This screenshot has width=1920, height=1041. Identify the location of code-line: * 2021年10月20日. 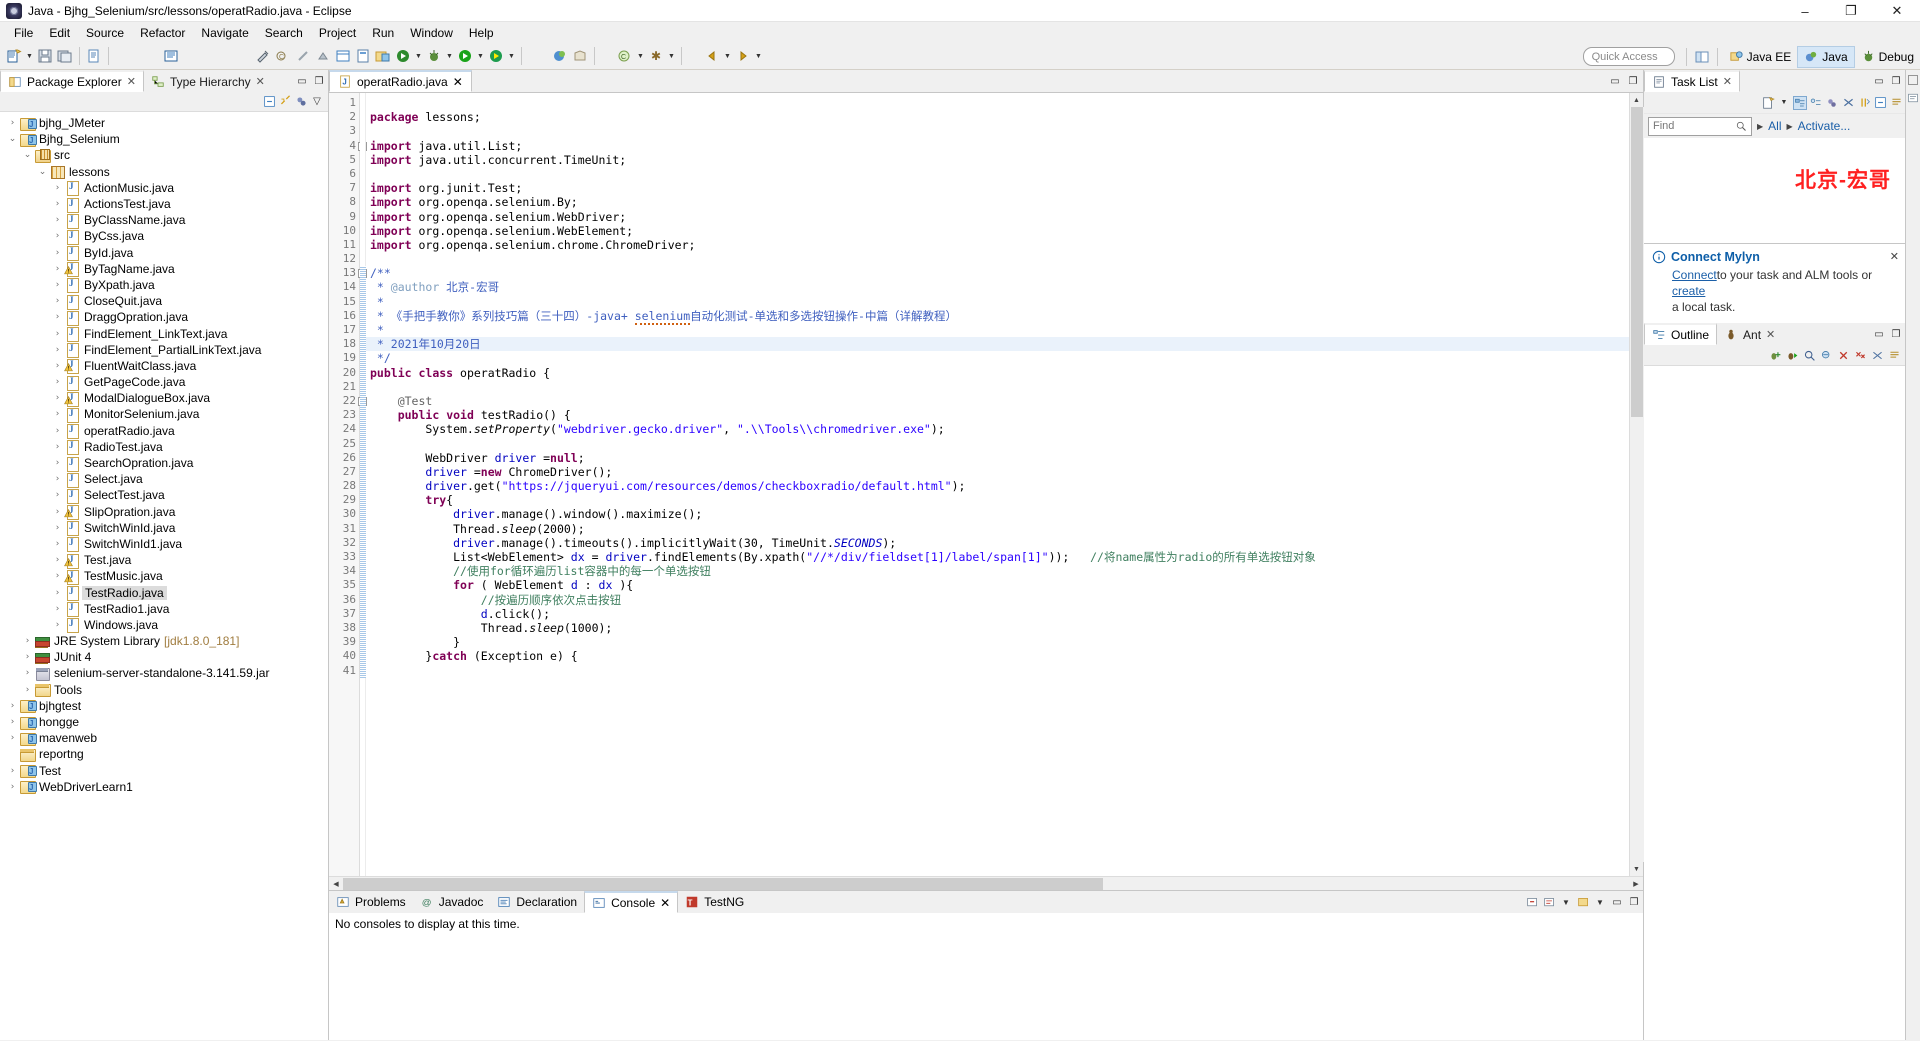
(997, 344).